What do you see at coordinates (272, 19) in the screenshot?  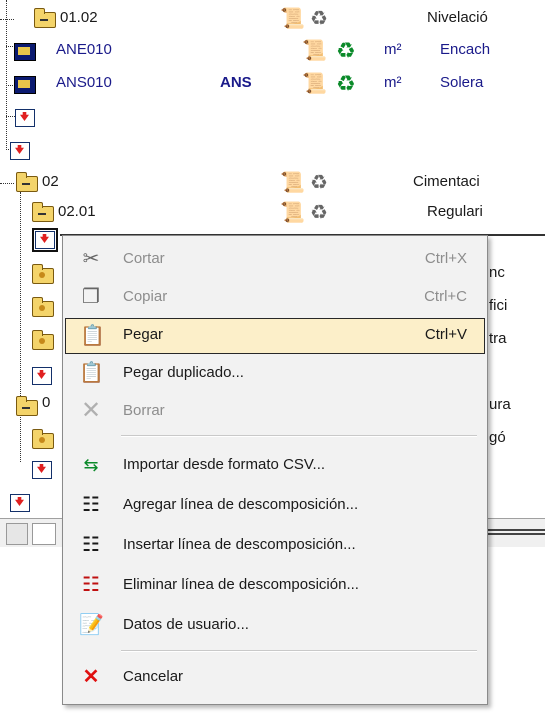 I see `tree-row: 01.02 📜 ♻ Nivelació` at bounding box center [272, 19].